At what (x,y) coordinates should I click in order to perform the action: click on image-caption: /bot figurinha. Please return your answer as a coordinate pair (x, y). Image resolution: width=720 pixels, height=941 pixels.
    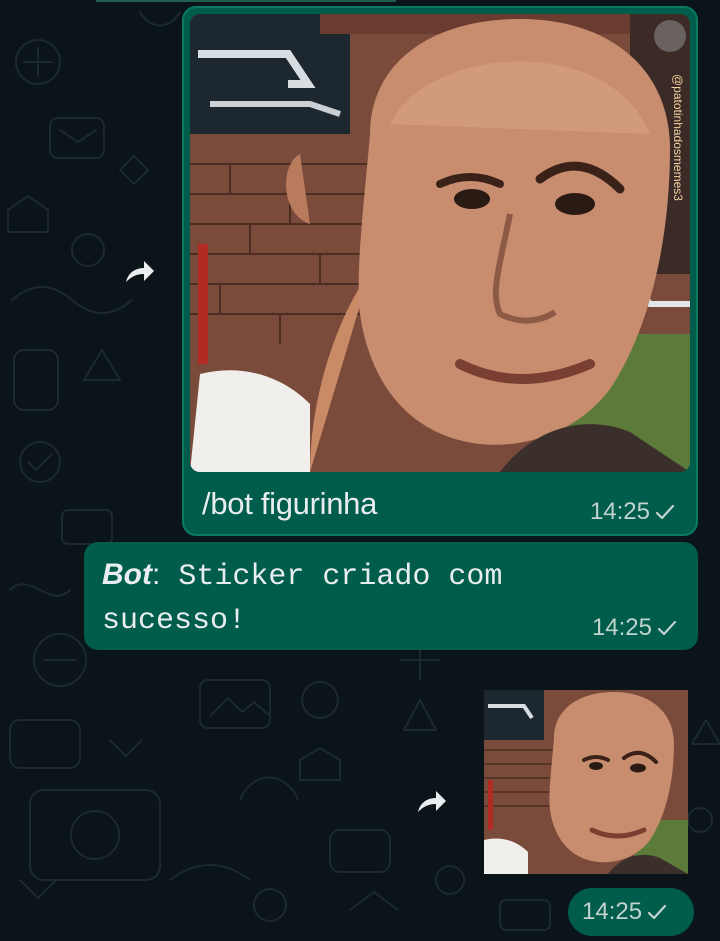
    Looking at the image, I should click on (290, 503).